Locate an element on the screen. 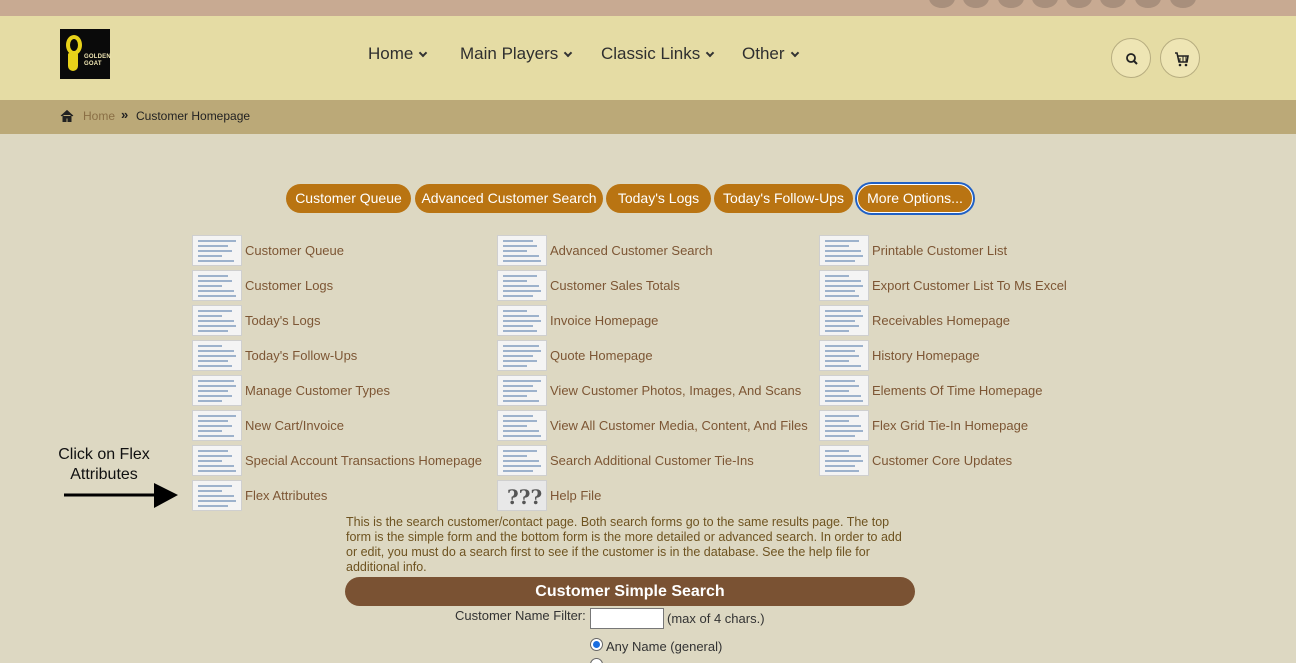 The image size is (1296, 663). nav-other-label: Other is located at coordinates (763, 53).